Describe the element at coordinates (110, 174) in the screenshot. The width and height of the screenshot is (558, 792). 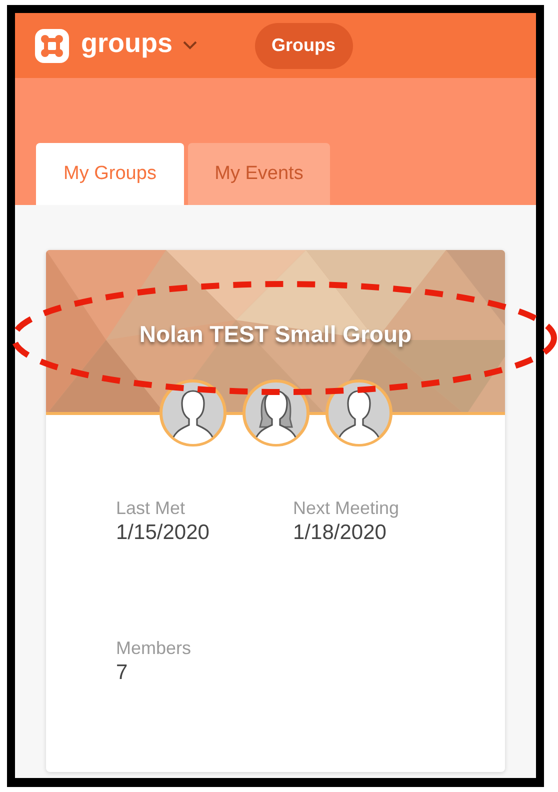
I see `tab: My Groups` at that location.